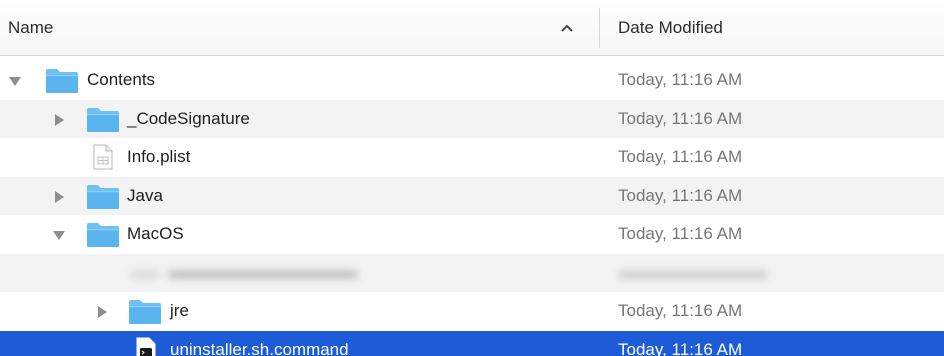 The width and height of the screenshot is (944, 356). I want to click on plist-file-icon, so click(103, 157).